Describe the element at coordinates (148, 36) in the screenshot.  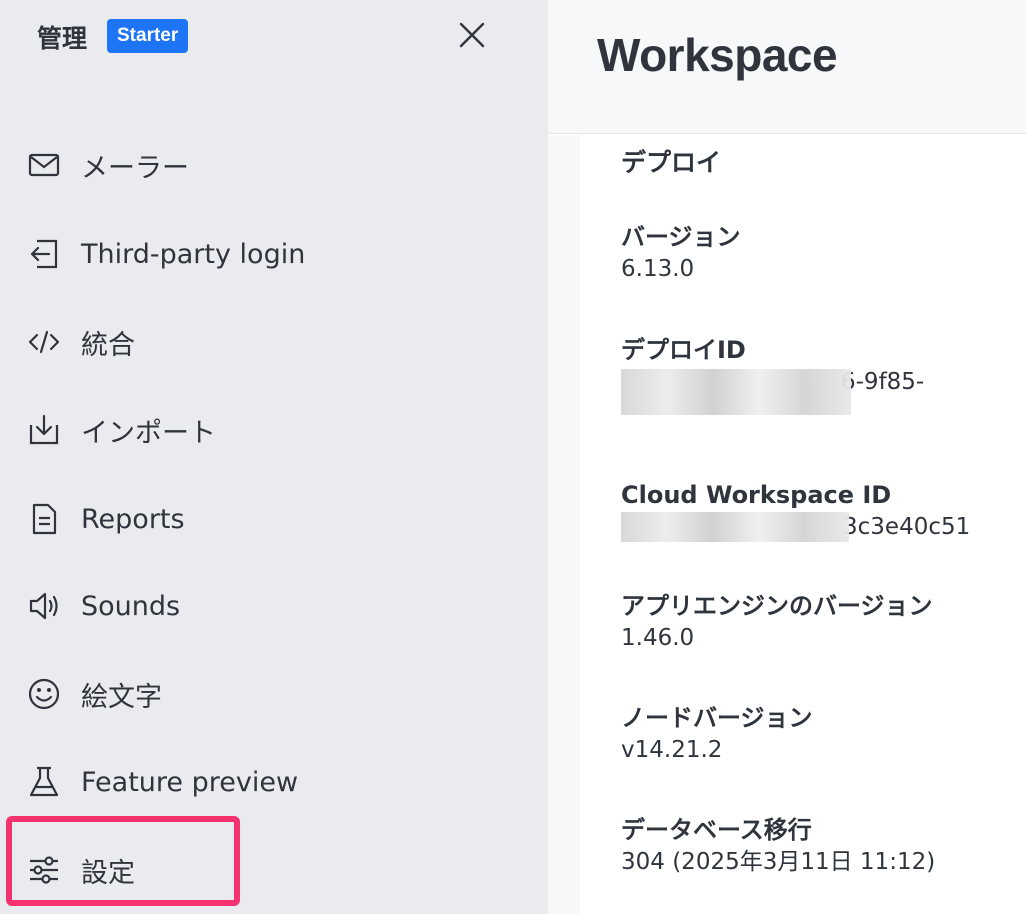
I see `plan-badge: Starter` at that location.